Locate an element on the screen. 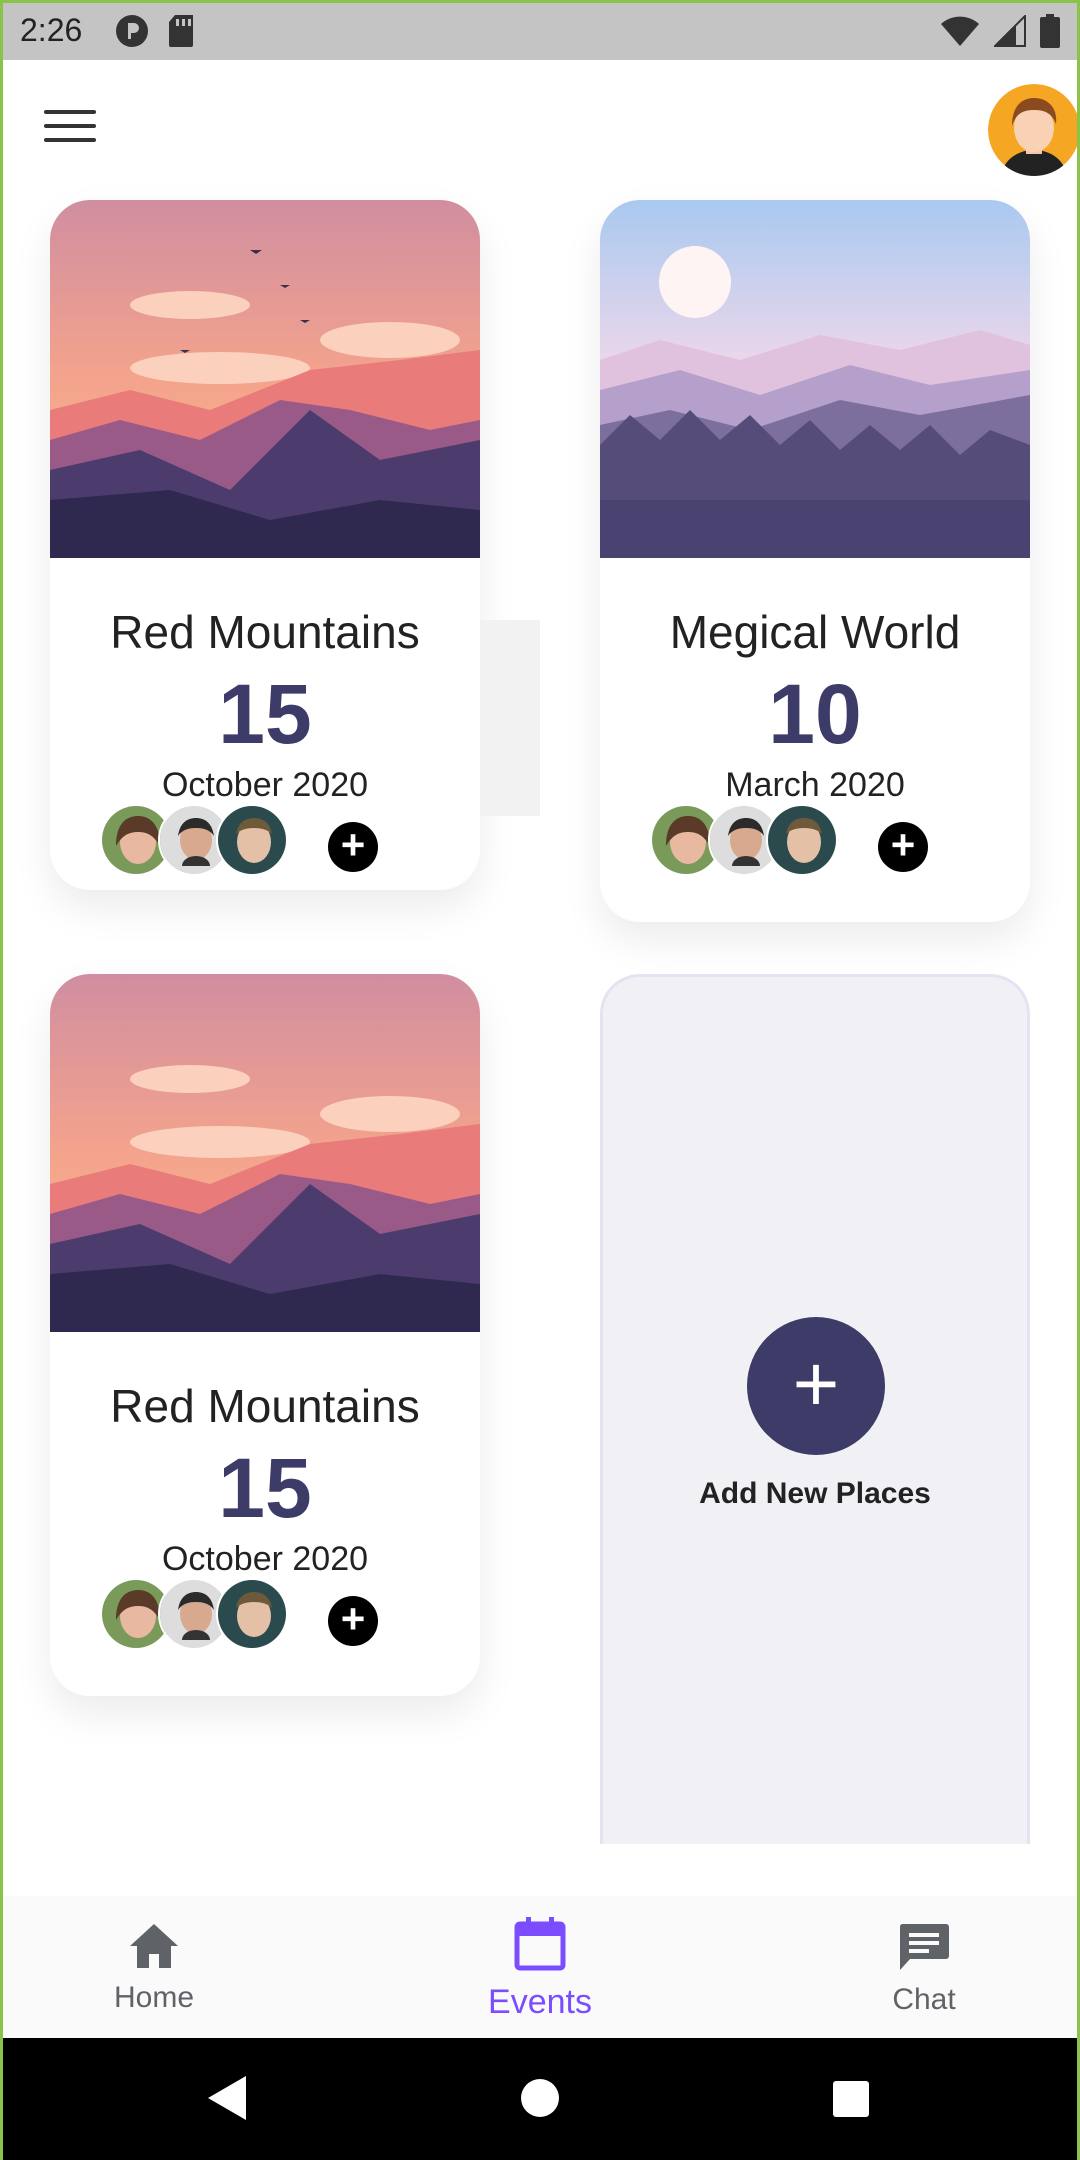 The image size is (1080, 2160). menu-button is located at coordinates (70, 130).